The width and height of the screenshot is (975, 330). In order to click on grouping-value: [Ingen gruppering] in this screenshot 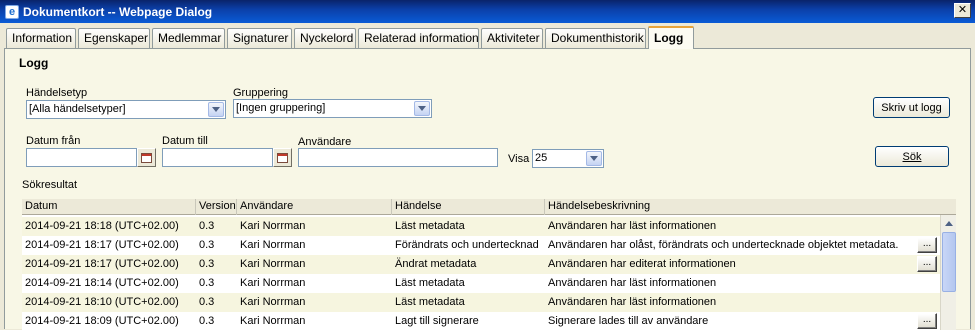, I will do `click(281, 108)`.